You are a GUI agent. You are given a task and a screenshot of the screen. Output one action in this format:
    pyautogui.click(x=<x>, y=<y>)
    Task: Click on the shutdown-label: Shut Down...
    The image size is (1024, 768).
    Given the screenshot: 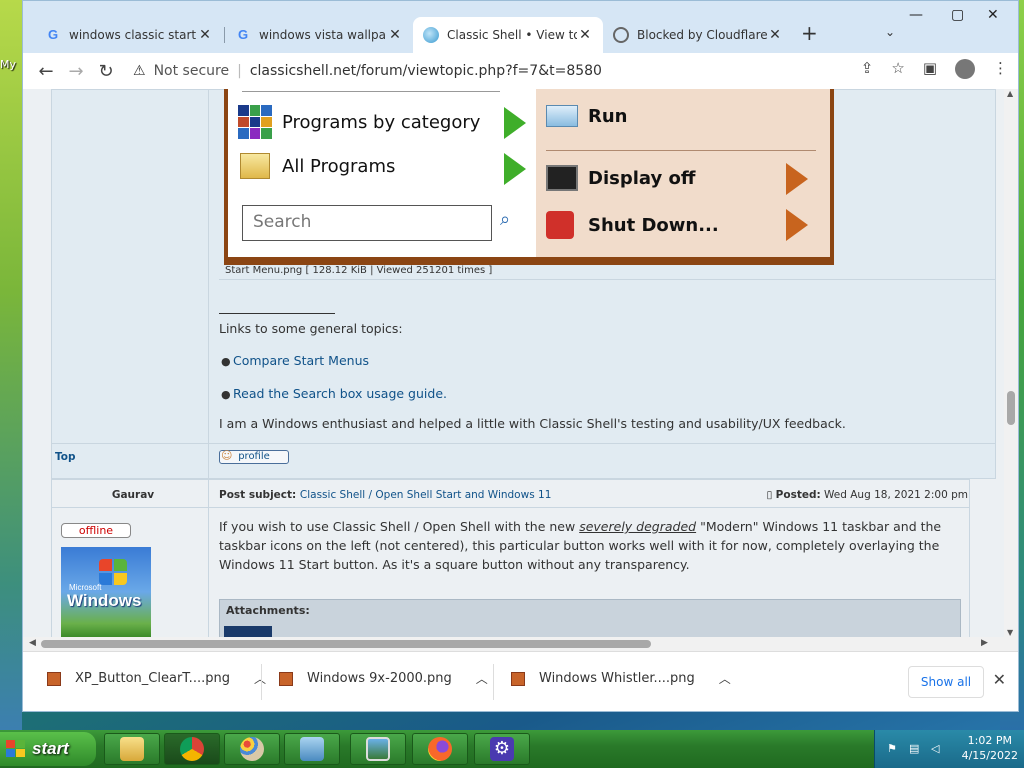 What is the action you would take?
    pyautogui.click(x=653, y=225)
    